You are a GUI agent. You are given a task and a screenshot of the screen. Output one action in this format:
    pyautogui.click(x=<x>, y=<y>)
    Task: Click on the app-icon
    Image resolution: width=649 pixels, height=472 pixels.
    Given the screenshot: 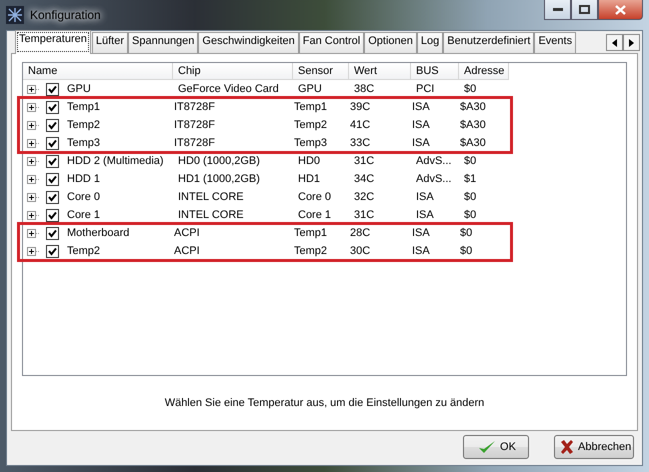 What is the action you would take?
    pyautogui.click(x=15, y=15)
    